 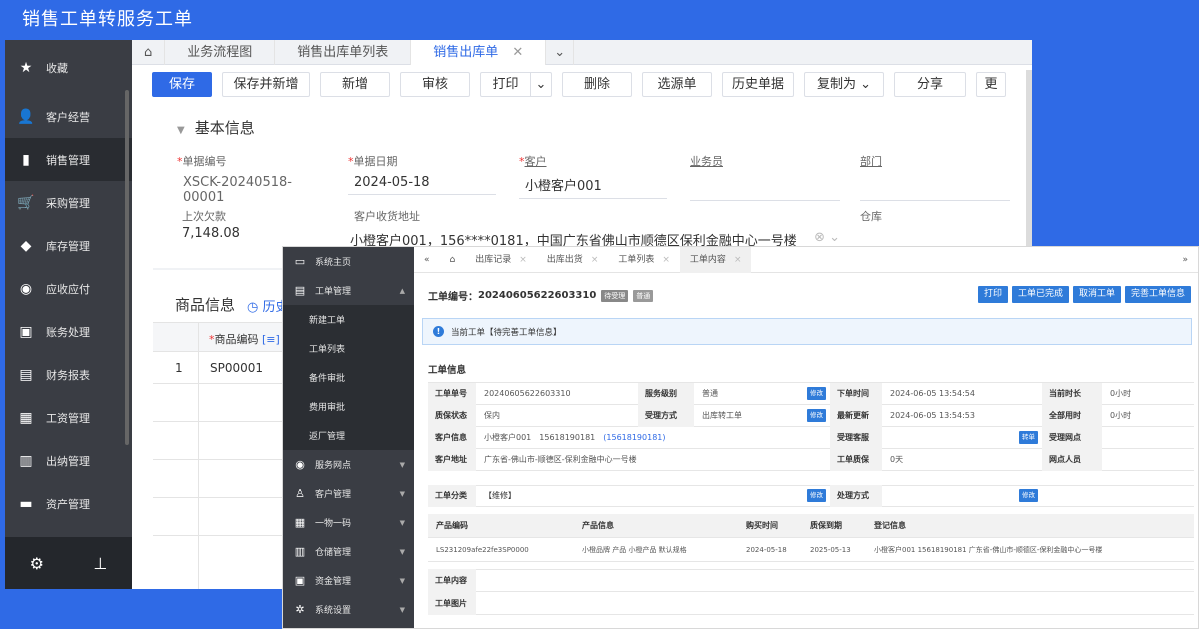 What do you see at coordinates (223, 368) in the screenshot?
I see `table-row: 1 SP00001` at bounding box center [223, 368].